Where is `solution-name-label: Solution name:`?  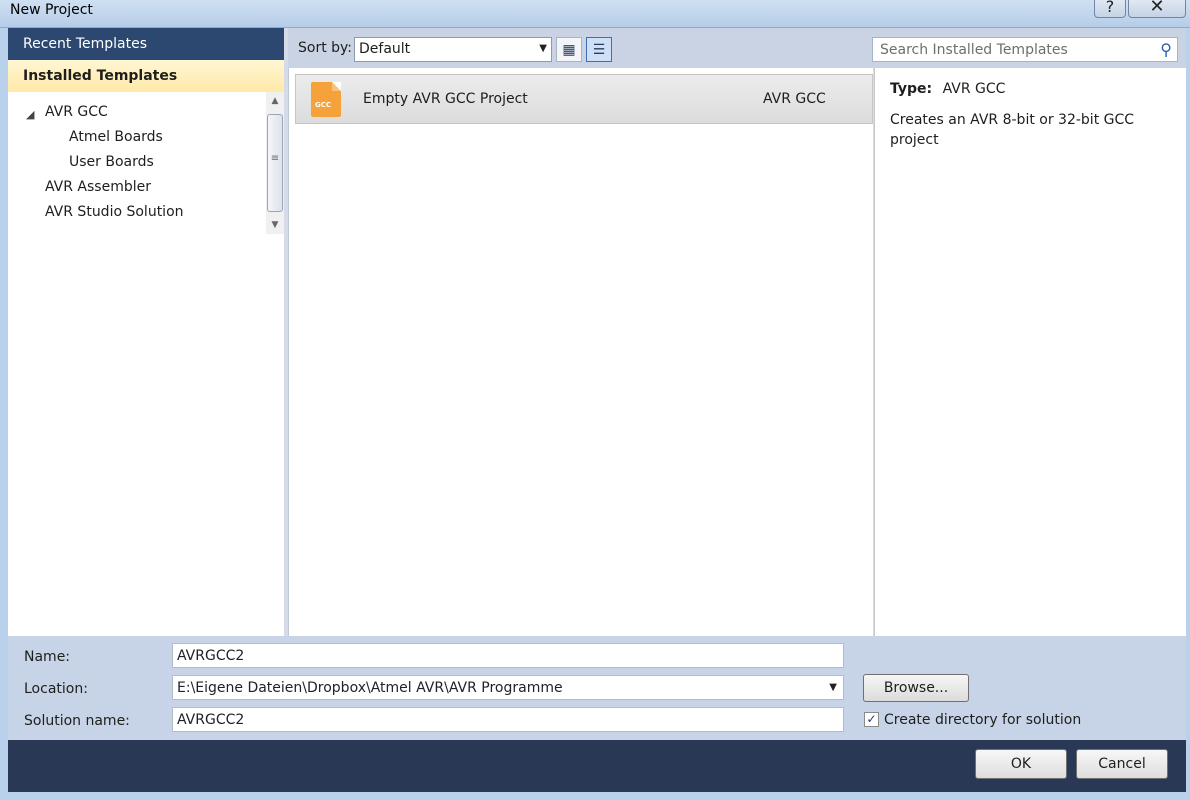 solution-name-label: Solution name: is located at coordinates (77, 721).